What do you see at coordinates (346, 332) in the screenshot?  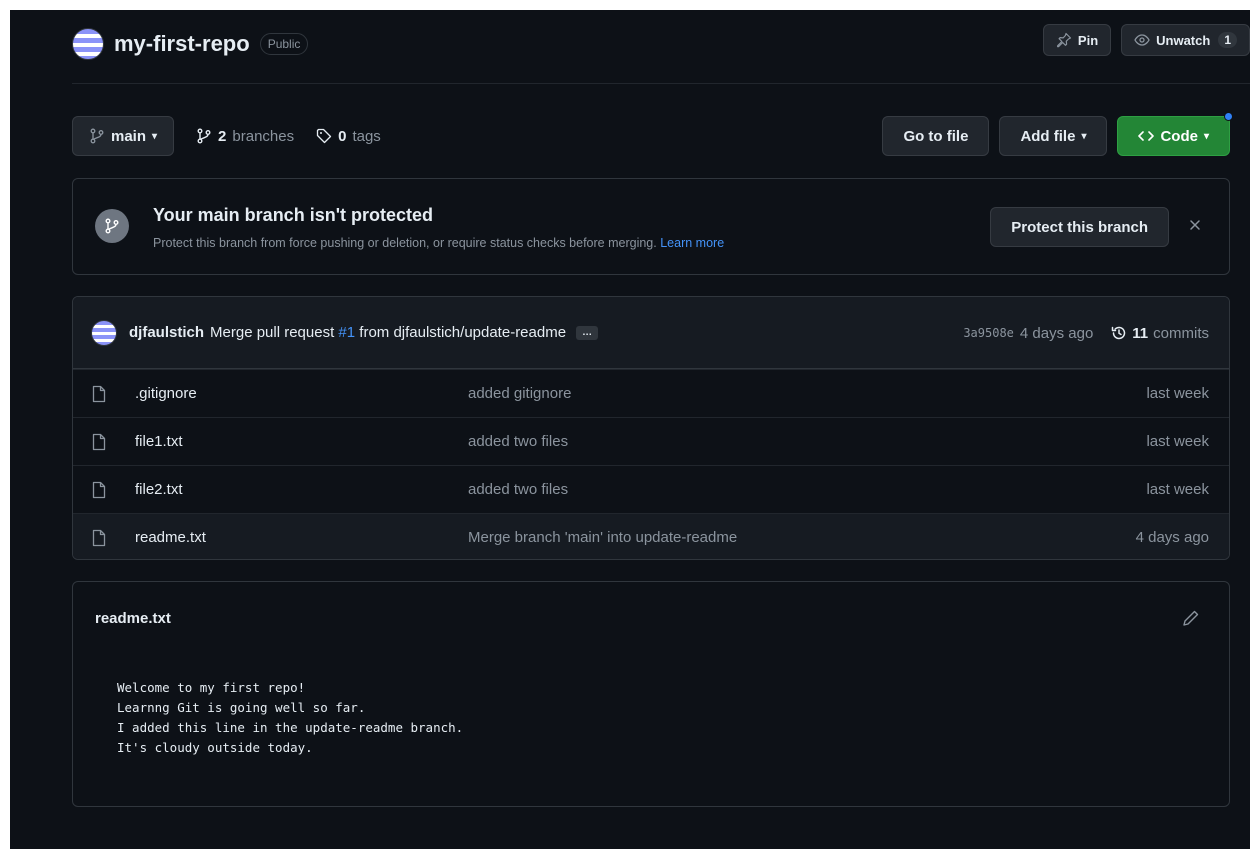 I see `pull-request-link: #1` at bounding box center [346, 332].